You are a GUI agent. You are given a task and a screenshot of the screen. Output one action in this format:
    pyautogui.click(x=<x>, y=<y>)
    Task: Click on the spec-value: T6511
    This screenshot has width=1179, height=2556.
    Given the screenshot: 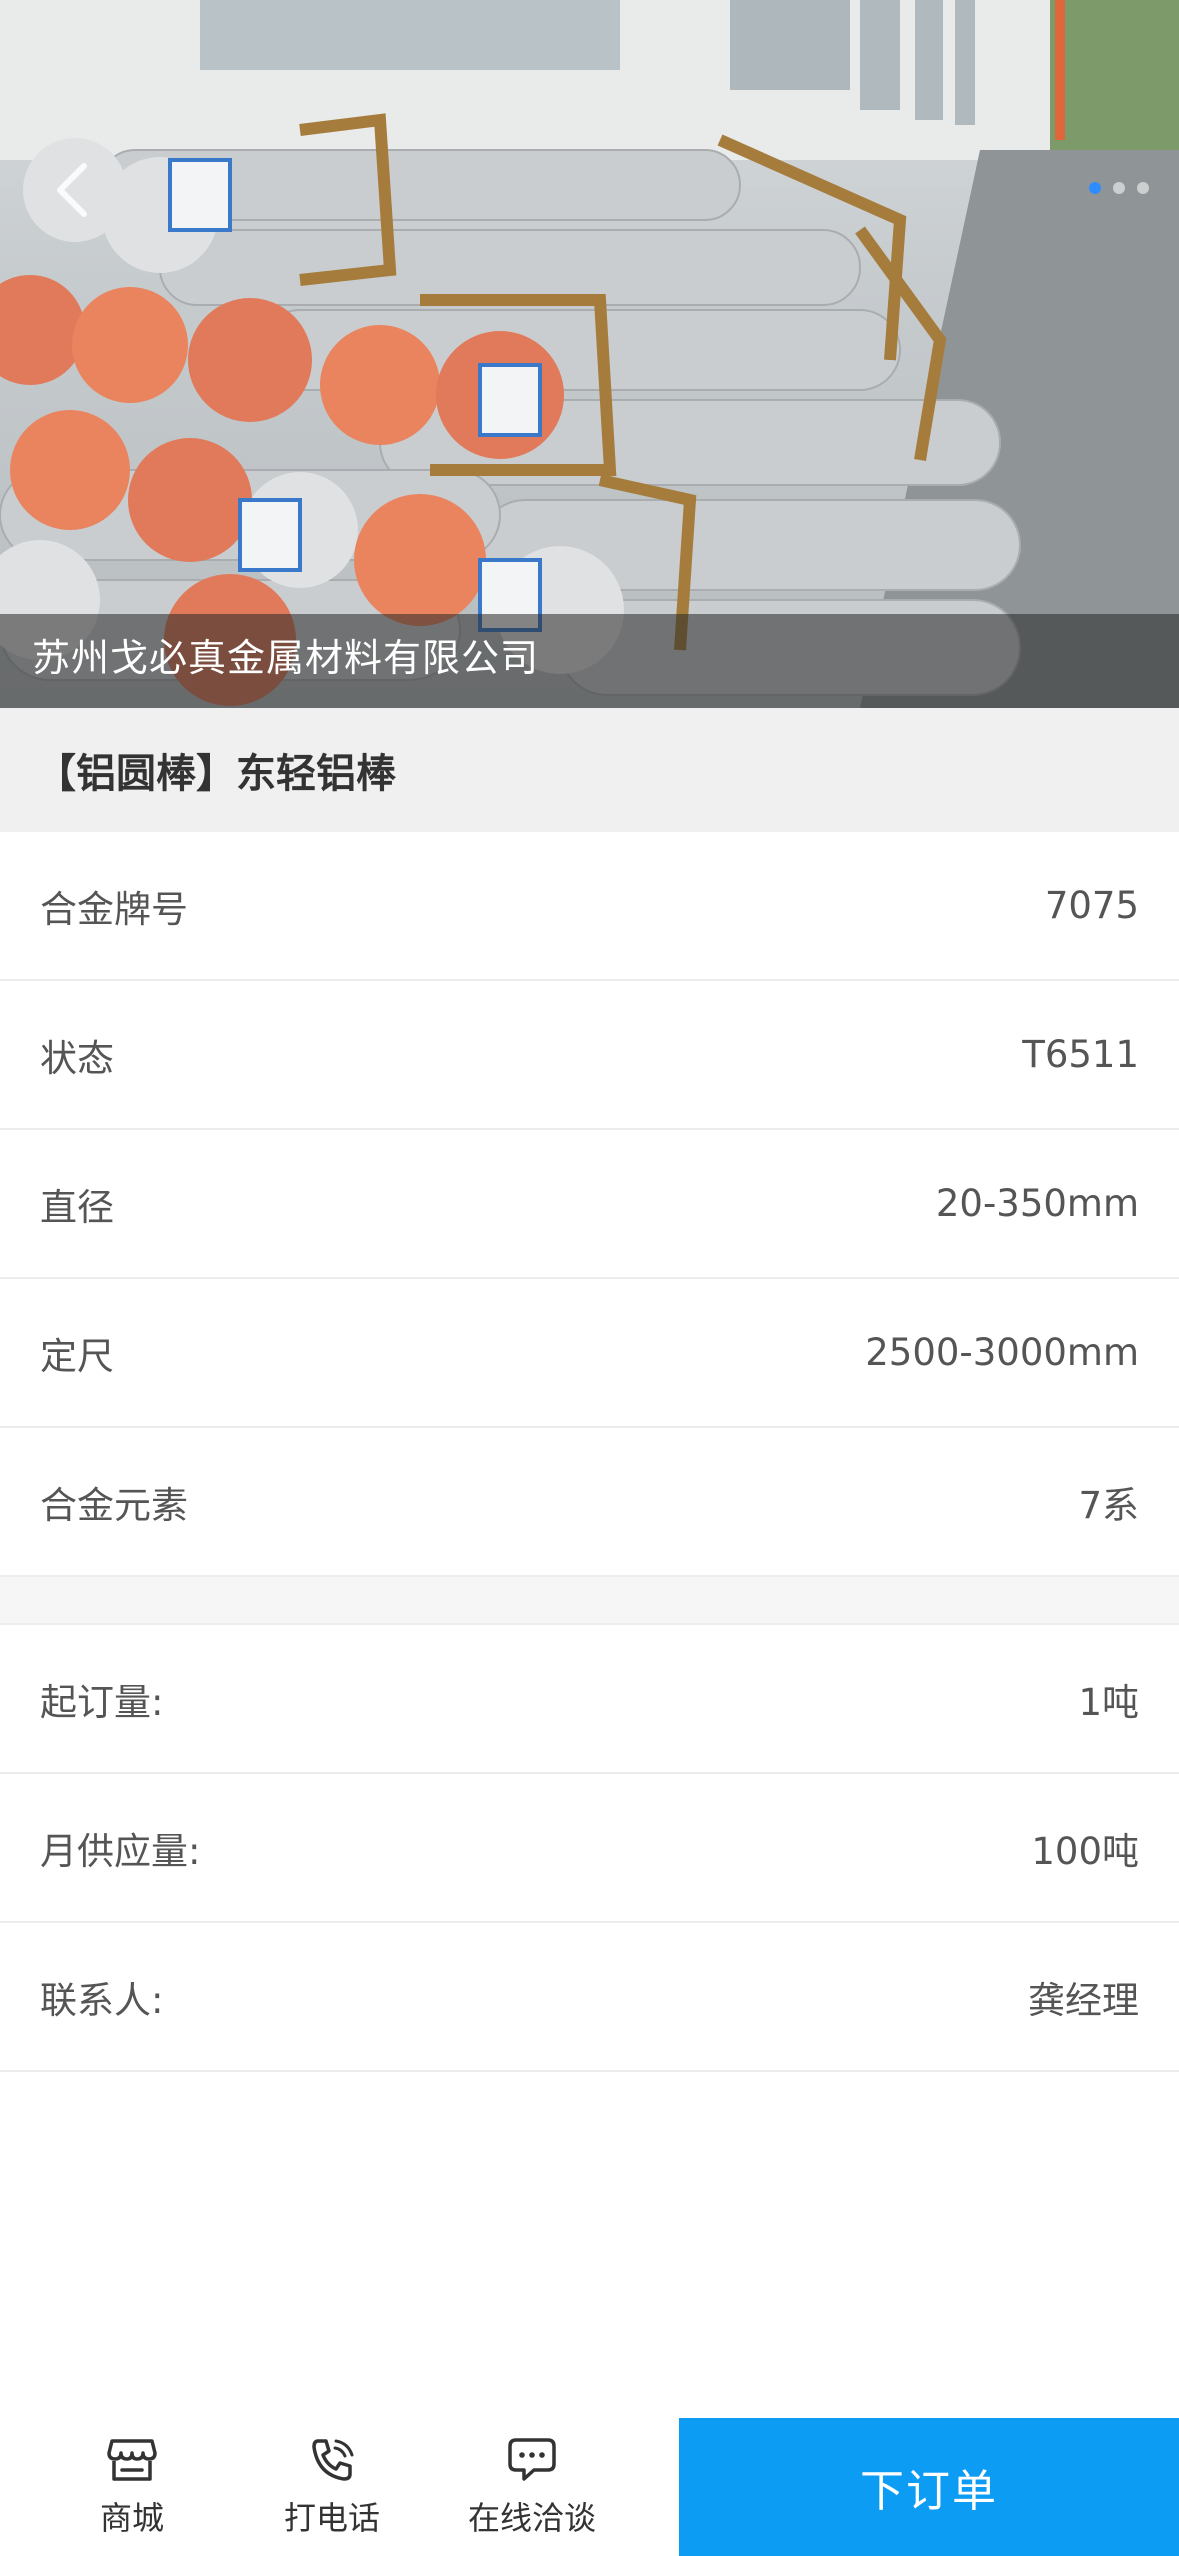 What is the action you would take?
    pyautogui.click(x=1080, y=1054)
    